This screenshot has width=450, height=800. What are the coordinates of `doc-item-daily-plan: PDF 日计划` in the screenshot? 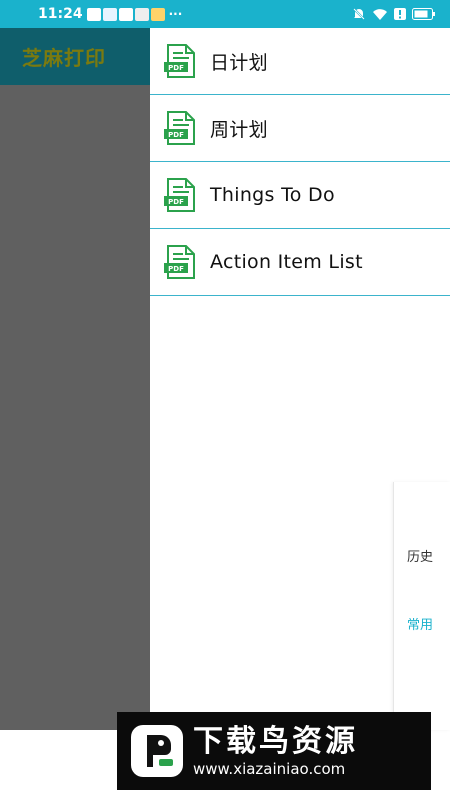 It's located at (300, 61).